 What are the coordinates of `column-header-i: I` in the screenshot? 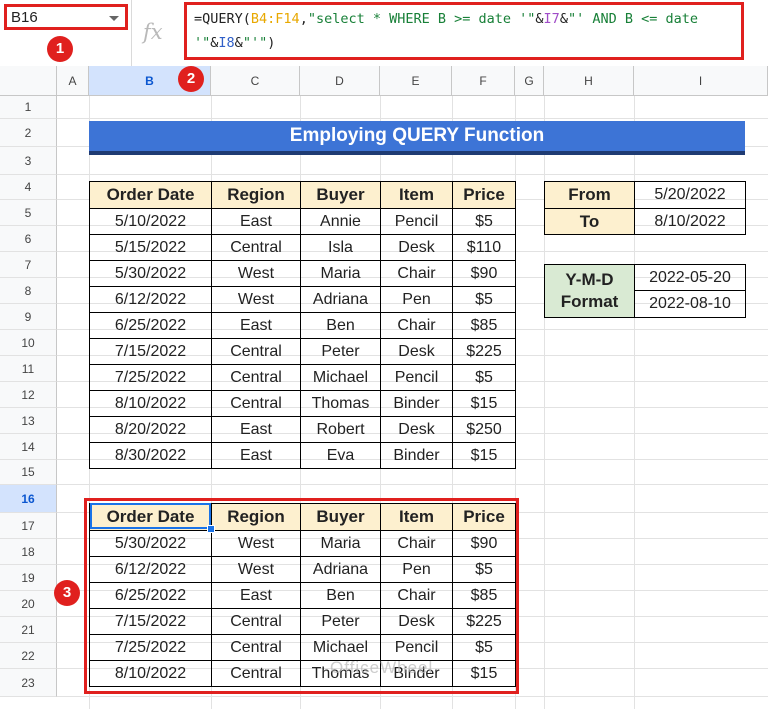 It's located at (701, 81).